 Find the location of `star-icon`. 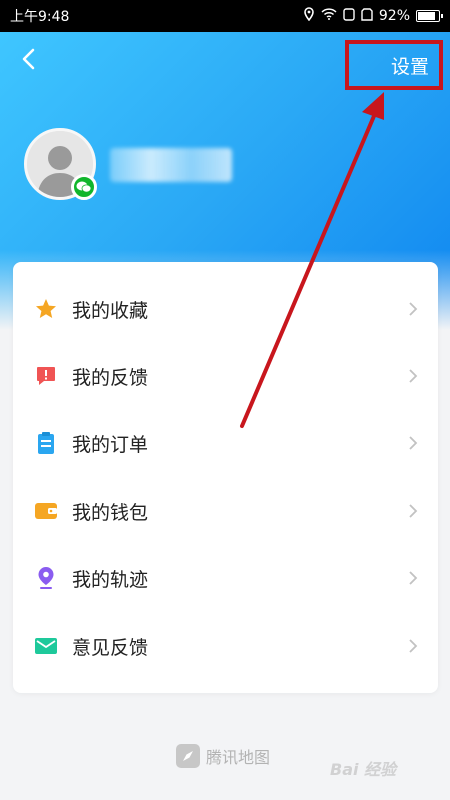

star-icon is located at coordinates (46, 309).